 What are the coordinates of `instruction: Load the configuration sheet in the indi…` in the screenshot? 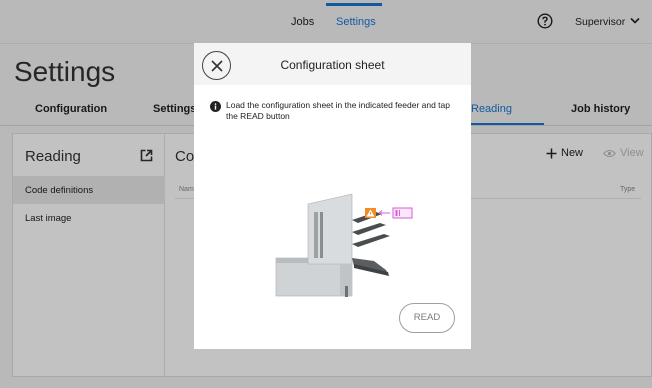 It's located at (335, 110).